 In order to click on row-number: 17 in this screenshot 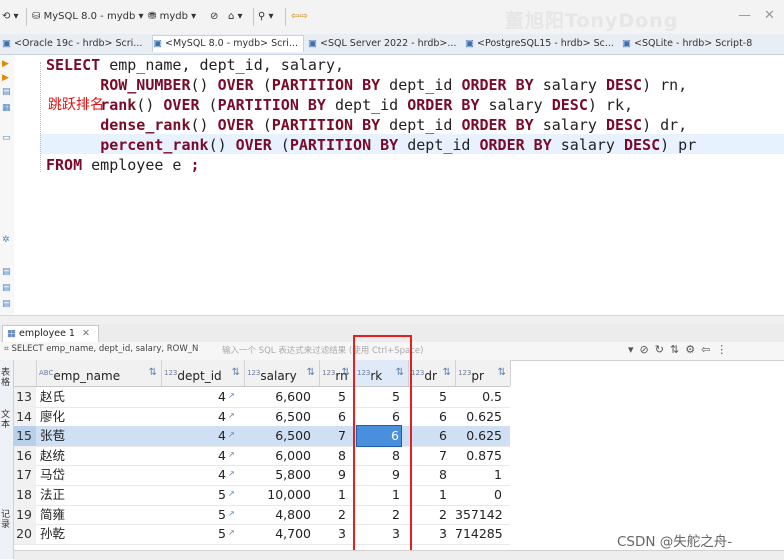, I will do `click(25, 475)`.